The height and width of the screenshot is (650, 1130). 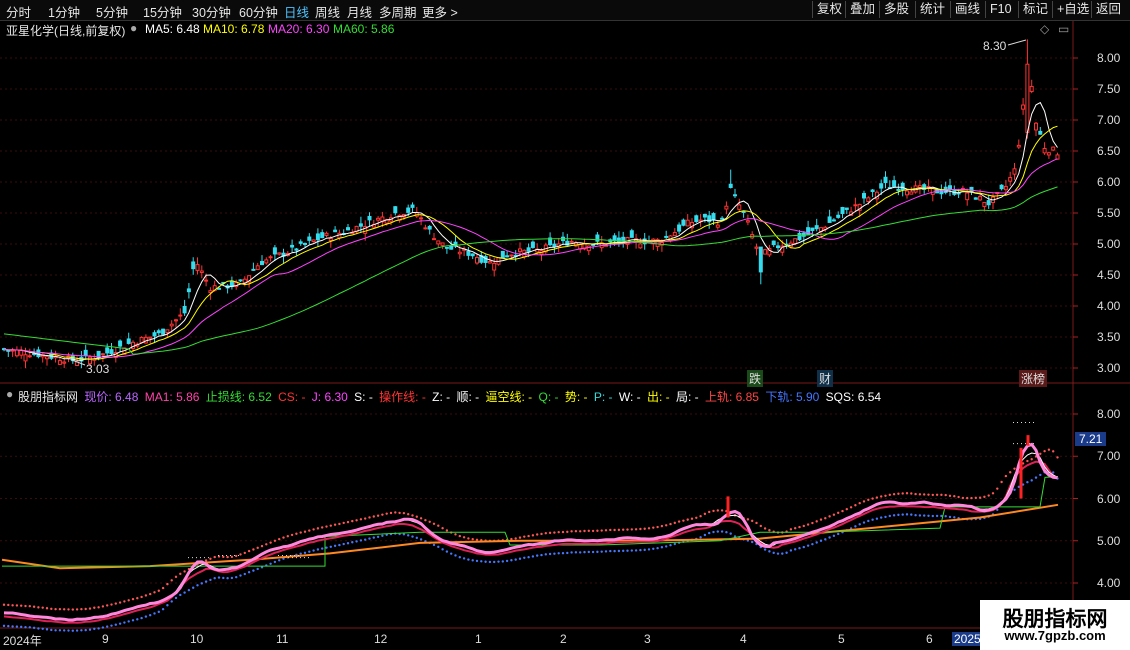 I want to click on diamond-icon: ◇, so click(x=1044, y=29).